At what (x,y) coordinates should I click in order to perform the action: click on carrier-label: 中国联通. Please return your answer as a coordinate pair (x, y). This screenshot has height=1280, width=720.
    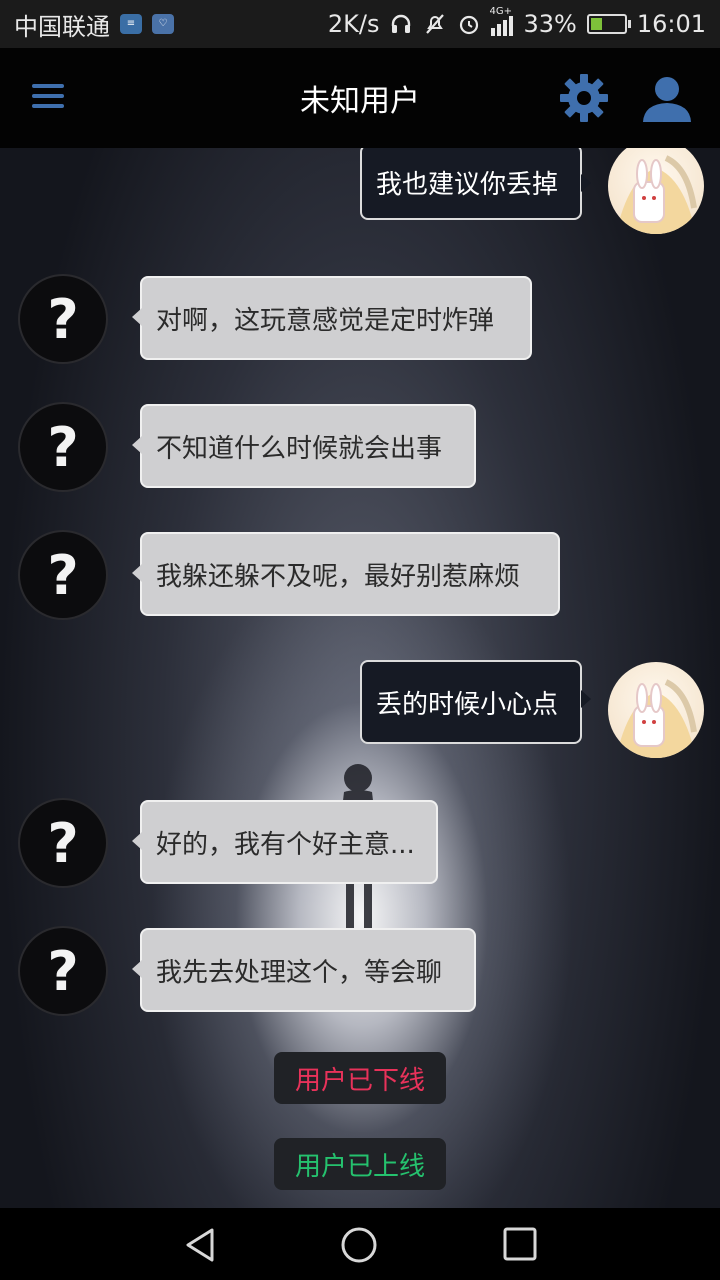
    Looking at the image, I should click on (62, 26).